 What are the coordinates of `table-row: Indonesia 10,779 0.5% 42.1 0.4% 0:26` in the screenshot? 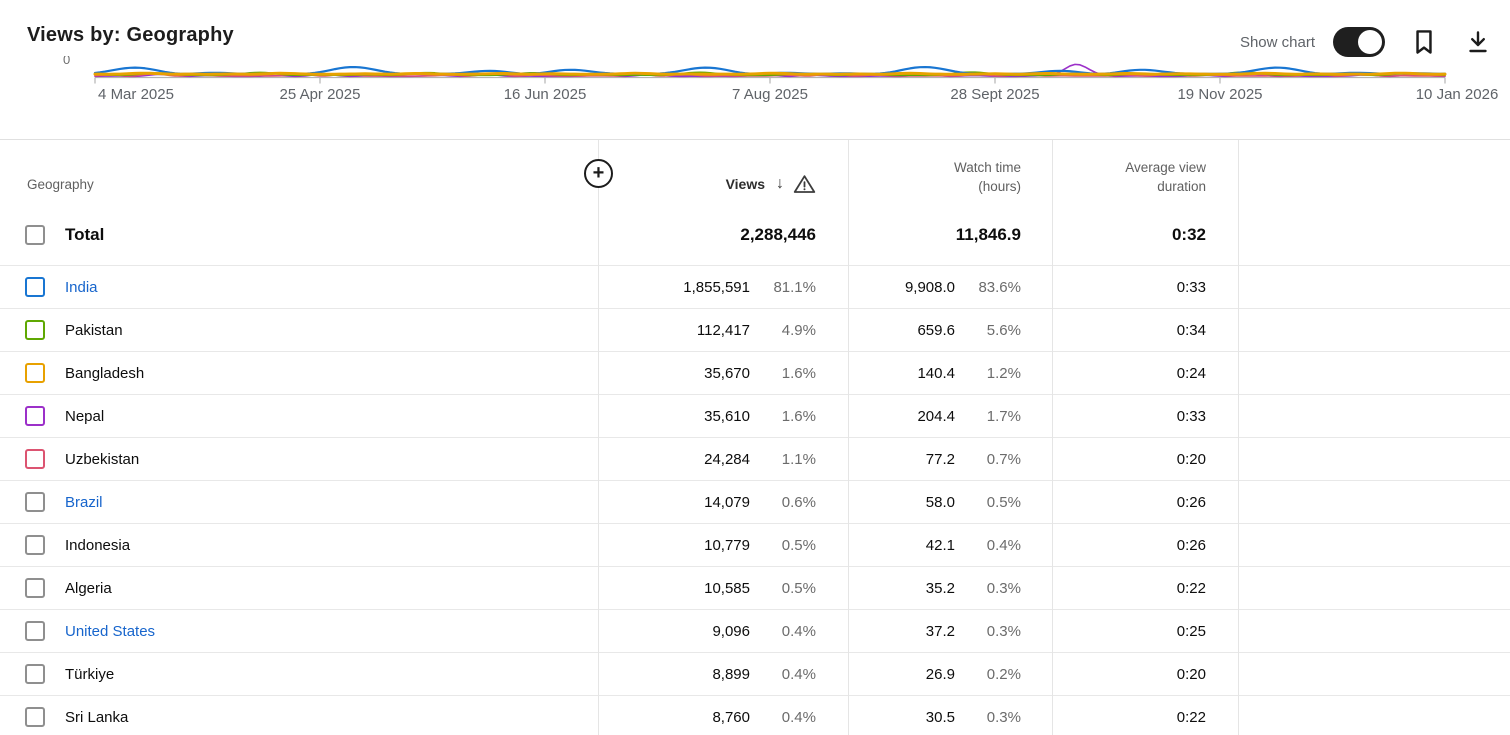 It's located at (755, 544).